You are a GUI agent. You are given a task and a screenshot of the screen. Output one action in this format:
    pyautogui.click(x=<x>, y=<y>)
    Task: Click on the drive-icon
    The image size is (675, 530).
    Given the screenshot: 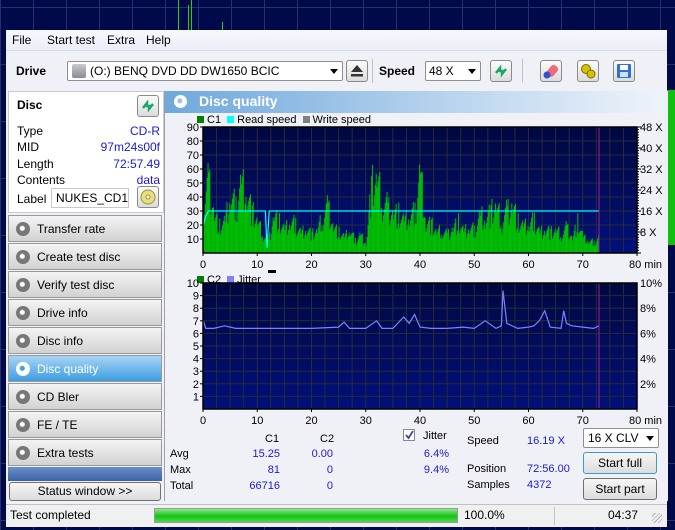 What is the action you would take?
    pyautogui.click(x=79, y=71)
    